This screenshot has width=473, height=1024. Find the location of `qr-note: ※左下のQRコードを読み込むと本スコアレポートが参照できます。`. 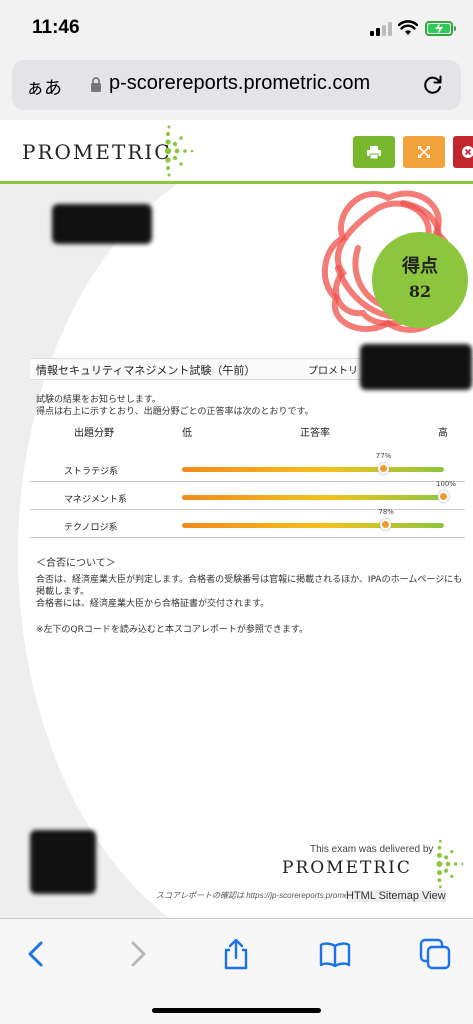

qr-note: ※左下のQRコードを読み込むと本スコアレポートが参照できます。 is located at coordinates (172, 630).